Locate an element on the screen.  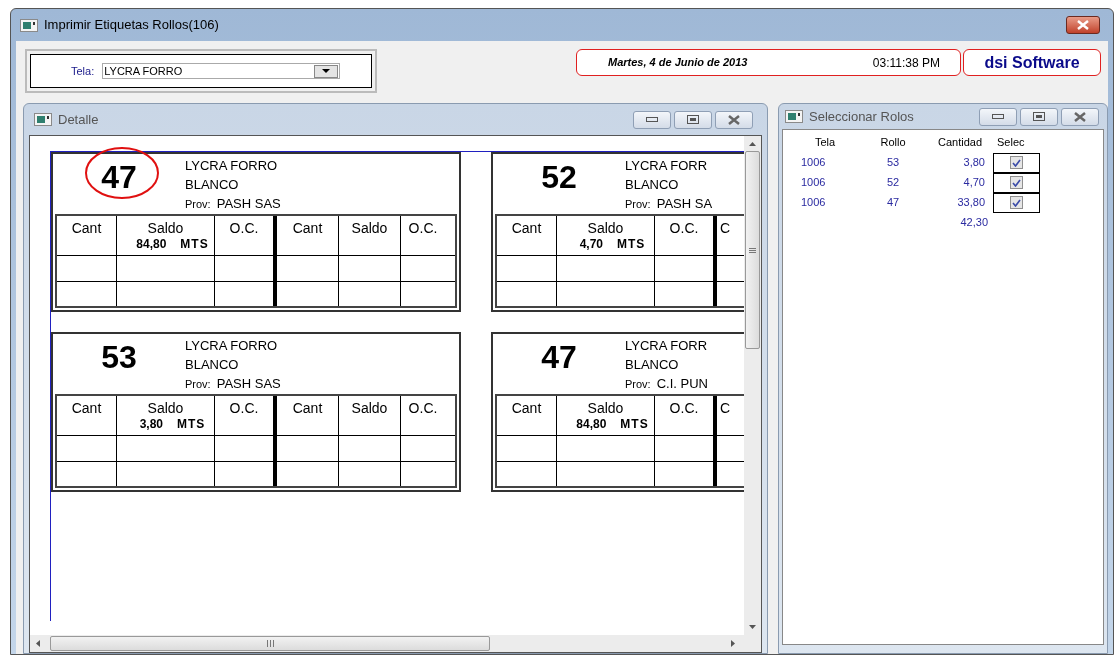
provider-name: PASH SA is located at coordinates (684, 204).